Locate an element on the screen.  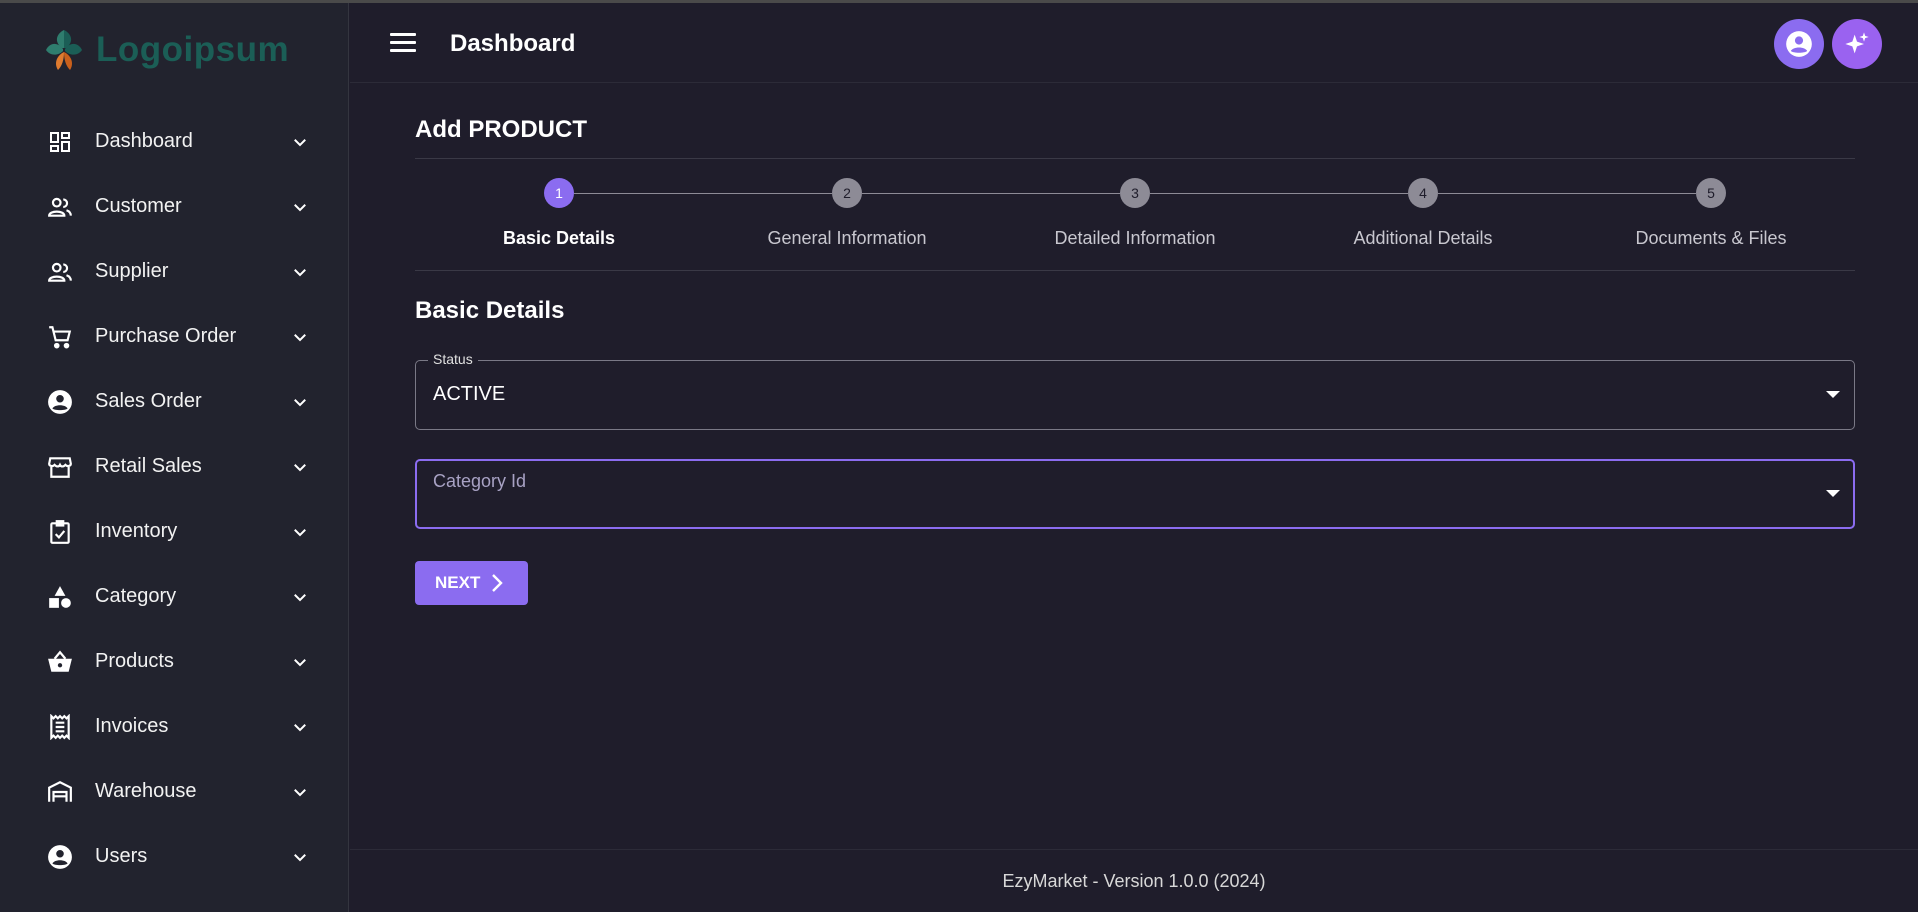
status-select: Status ACTIVE is located at coordinates (1135, 390).